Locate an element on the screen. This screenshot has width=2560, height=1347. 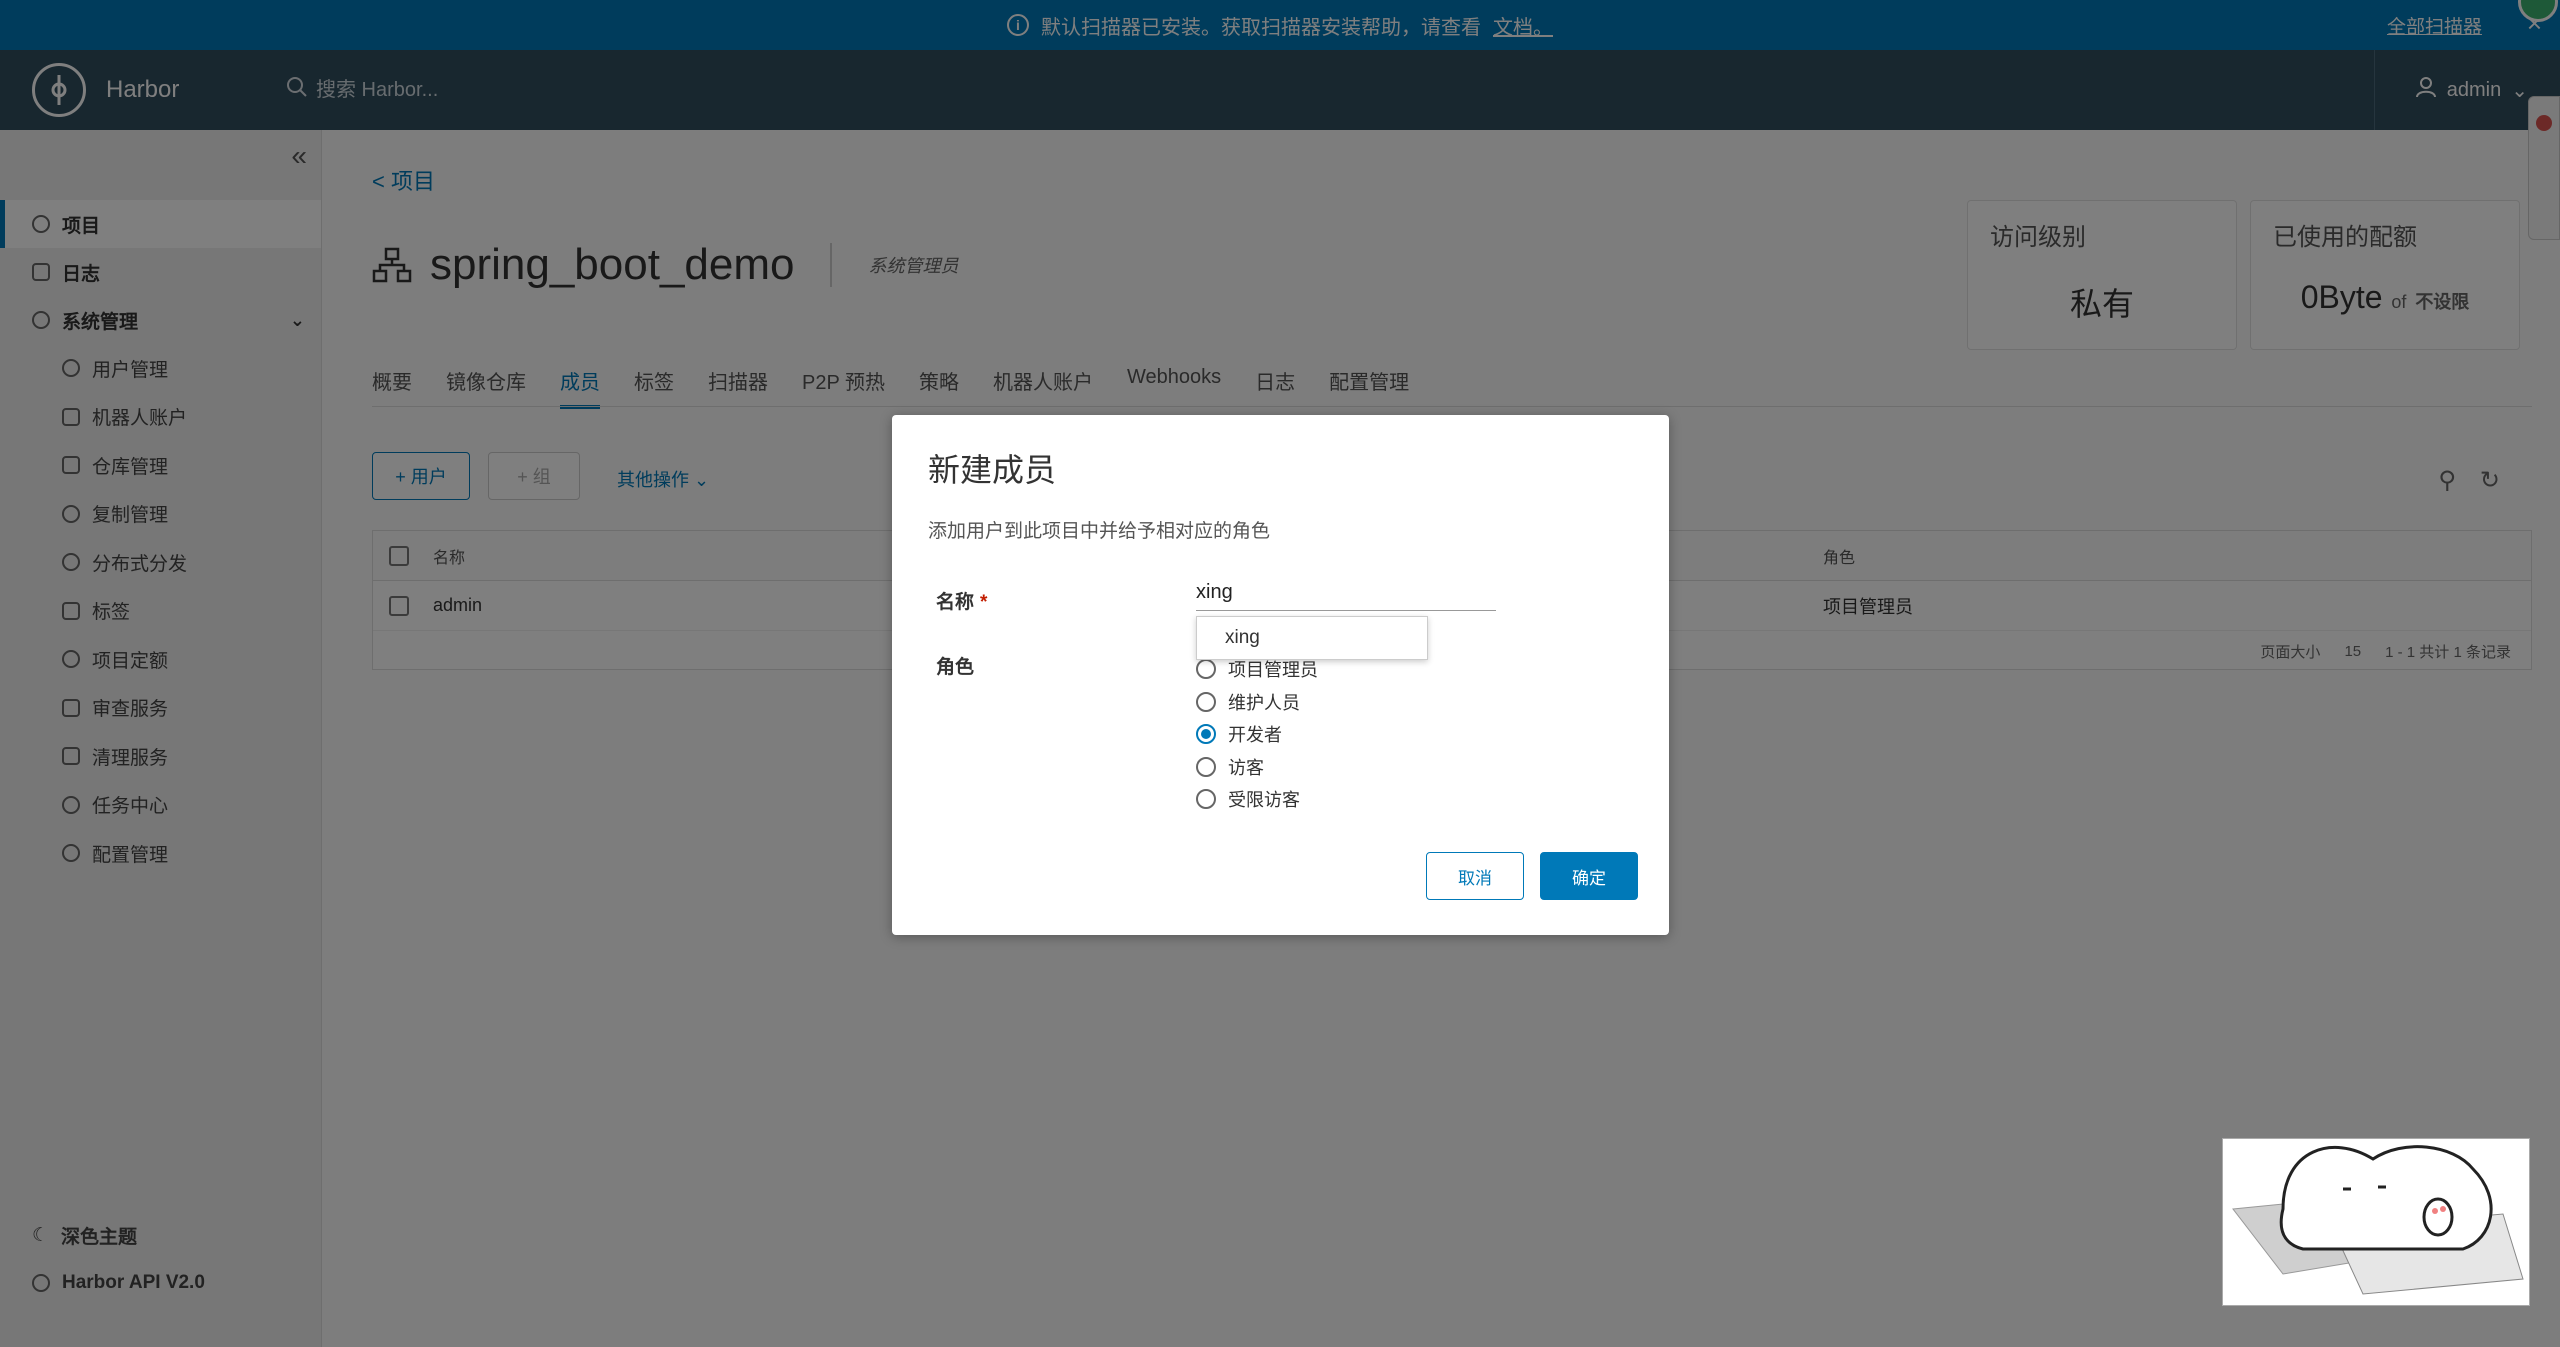
role-option-developer: 开发者 is located at coordinates (1257, 734).